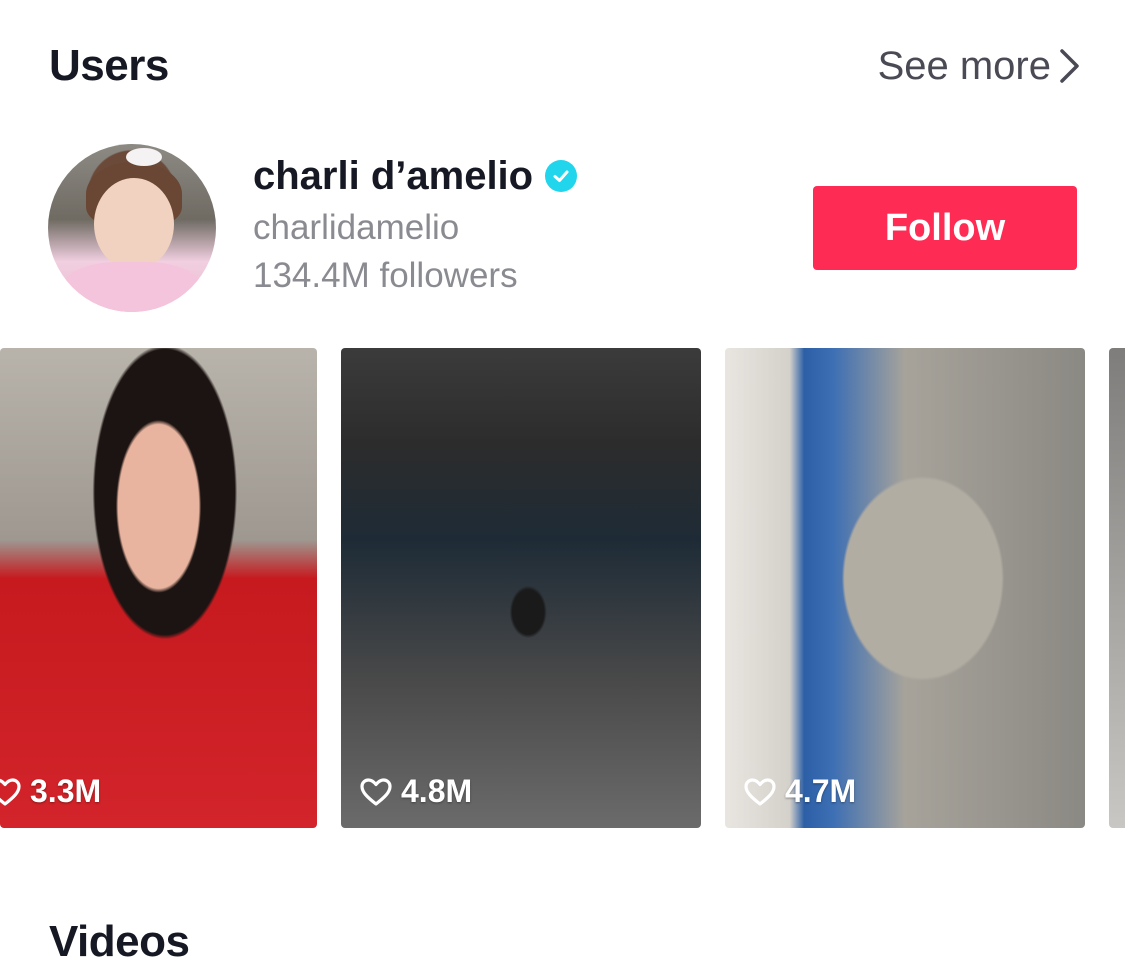 This screenshot has width=1125, height=976. What do you see at coordinates (964, 65) in the screenshot?
I see `see-more-label: See more` at bounding box center [964, 65].